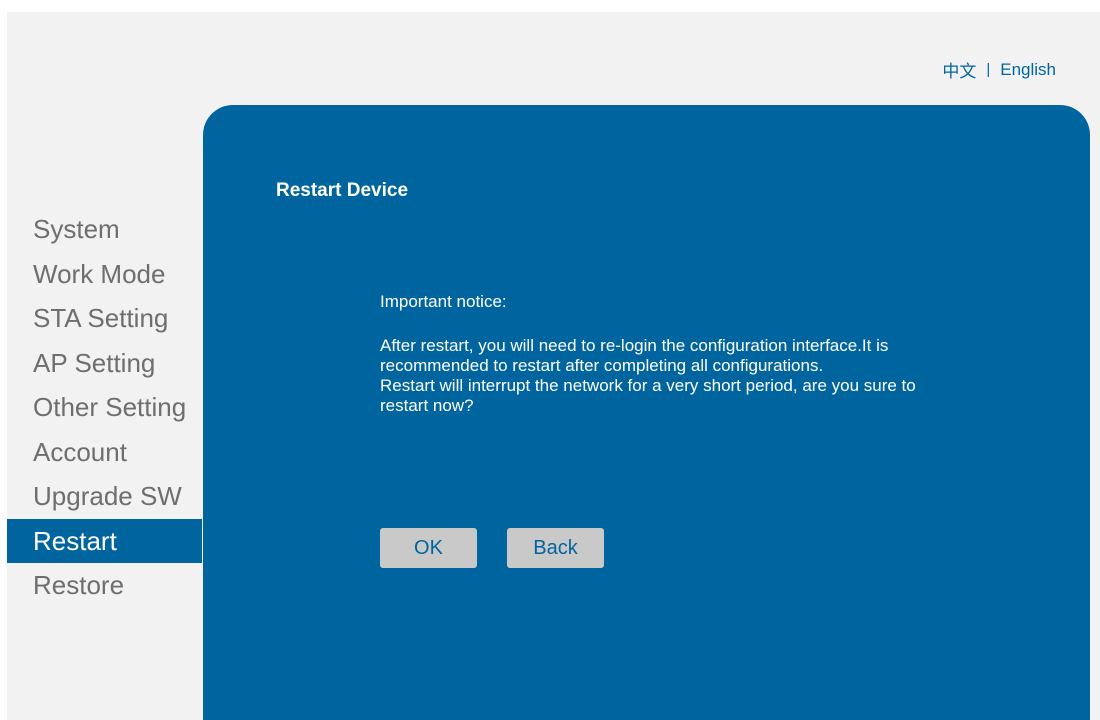 This screenshot has width=1100, height=720. Describe the element at coordinates (1028, 70) in the screenshot. I see `lang-english-link: English` at that location.